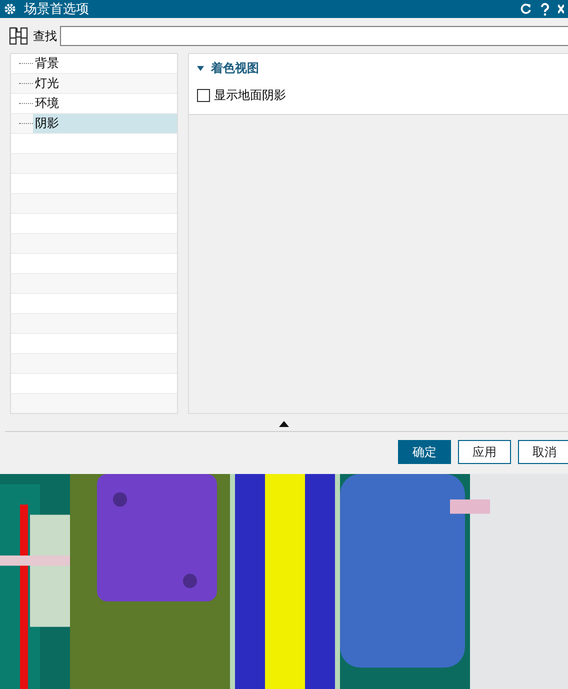 The width and height of the screenshot is (568, 689). What do you see at coordinates (526, 9) in the screenshot?
I see `reset-icon` at bounding box center [526, 9].